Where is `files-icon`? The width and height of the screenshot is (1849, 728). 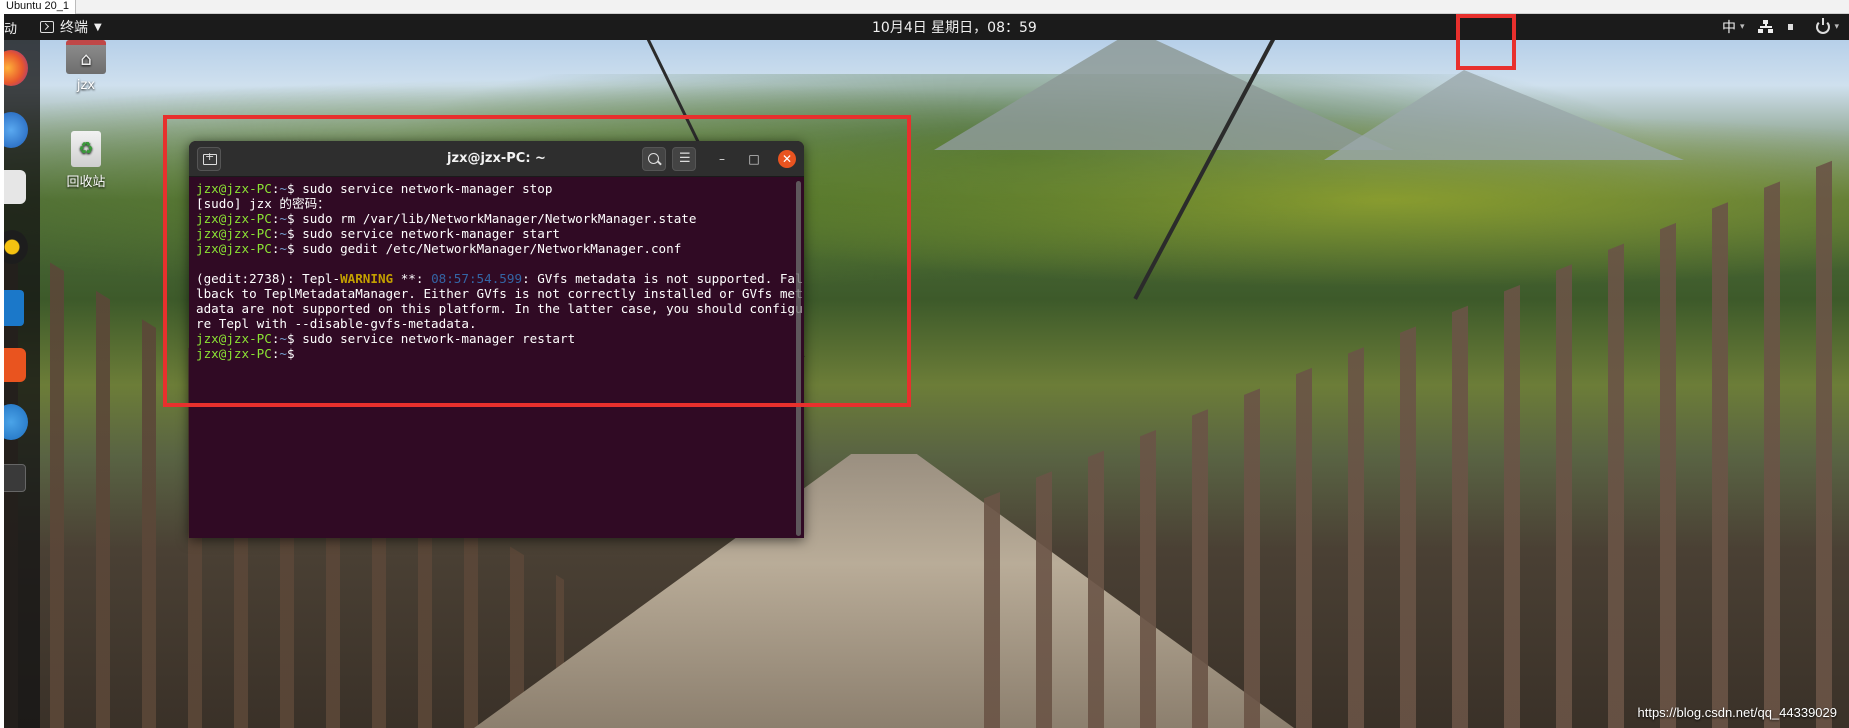
files-icon is located at coordinates (15, 187).